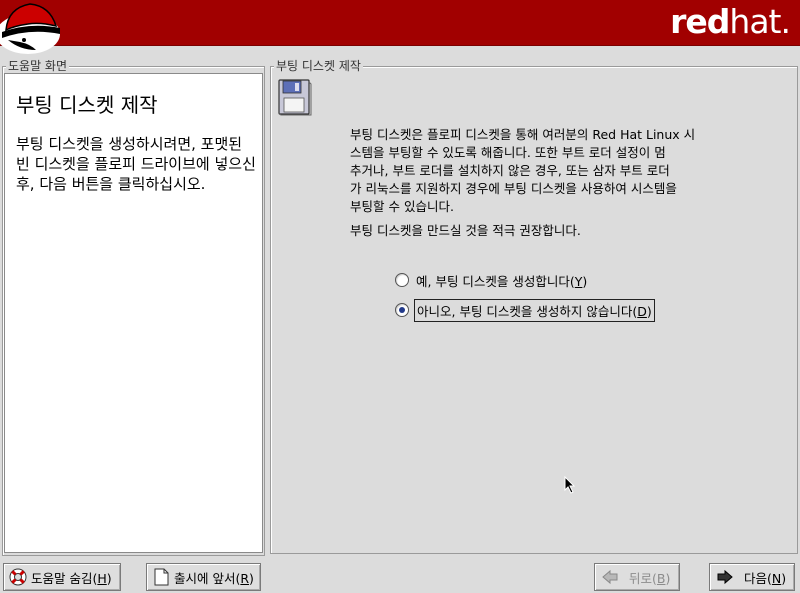 This screenshot has width=800, height=593. What do you see at coordinates (295, 97) in the screenshot?
I see `floppy-disk-icon` at bounding box center [295, 97].